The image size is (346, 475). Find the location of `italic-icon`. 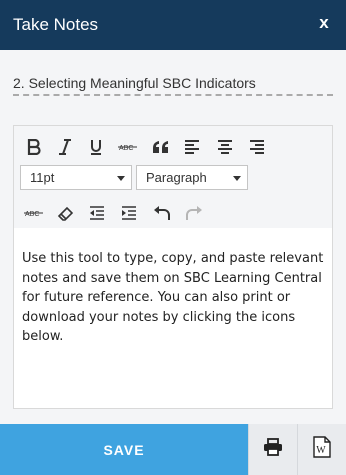

italic-icon is located at coordinates (65, 147).